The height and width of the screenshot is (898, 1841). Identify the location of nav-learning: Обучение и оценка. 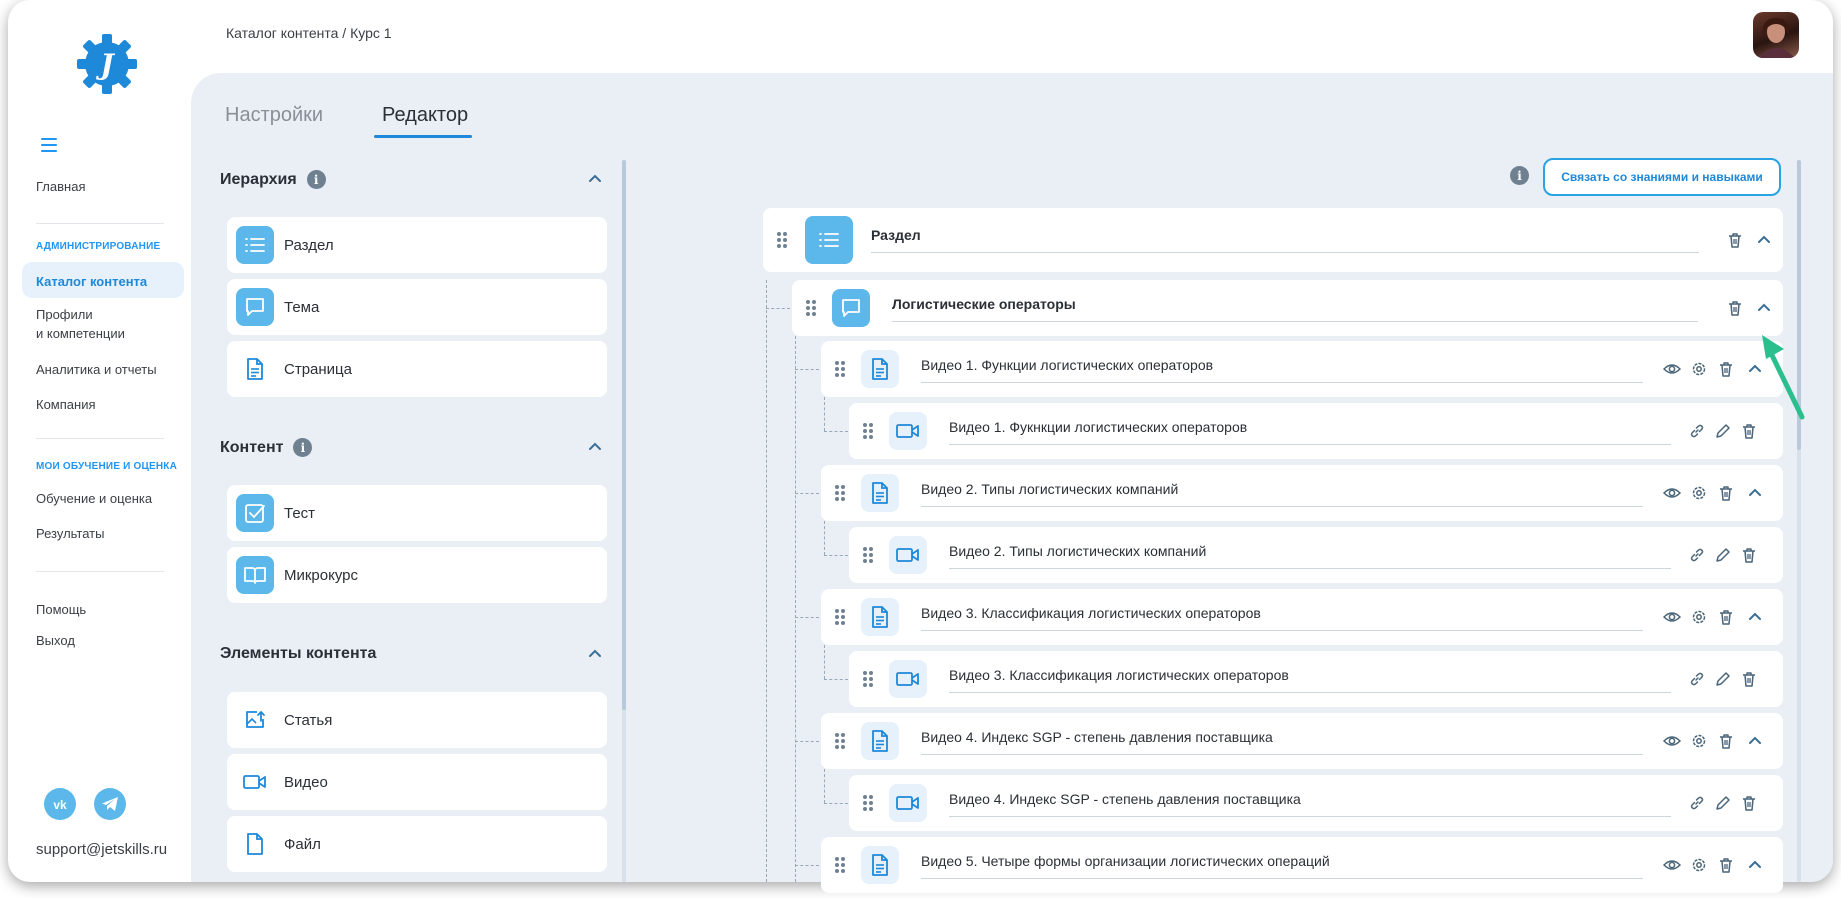
(94, 498).